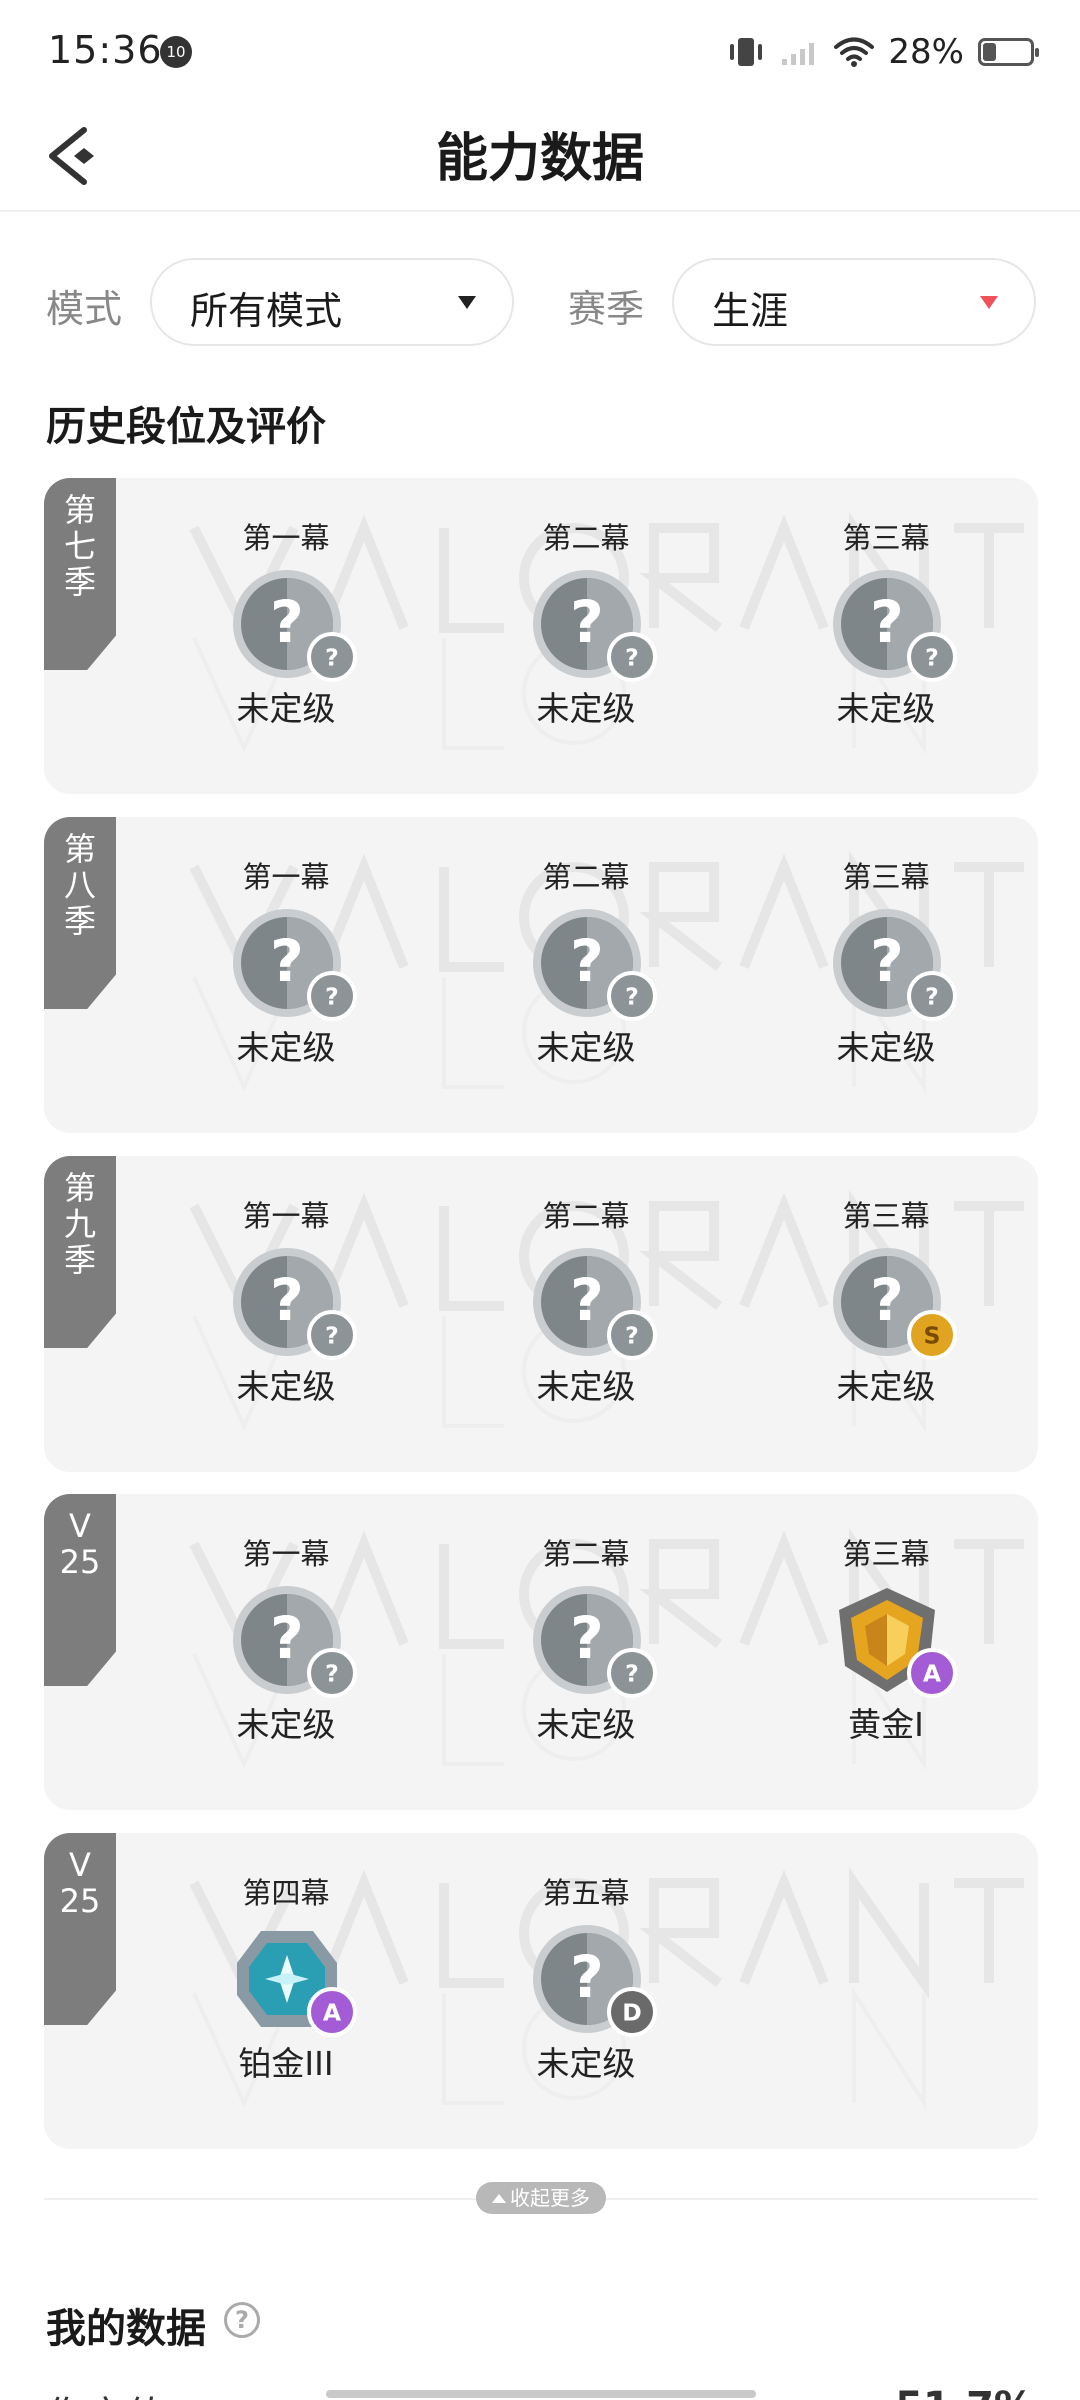 Image resolution: width=1080 pixels, height=2400 pixels. Describe the element at coordinates (289, 1979) in the screenshot. I see `platinum-rank-icon: A` at that location.